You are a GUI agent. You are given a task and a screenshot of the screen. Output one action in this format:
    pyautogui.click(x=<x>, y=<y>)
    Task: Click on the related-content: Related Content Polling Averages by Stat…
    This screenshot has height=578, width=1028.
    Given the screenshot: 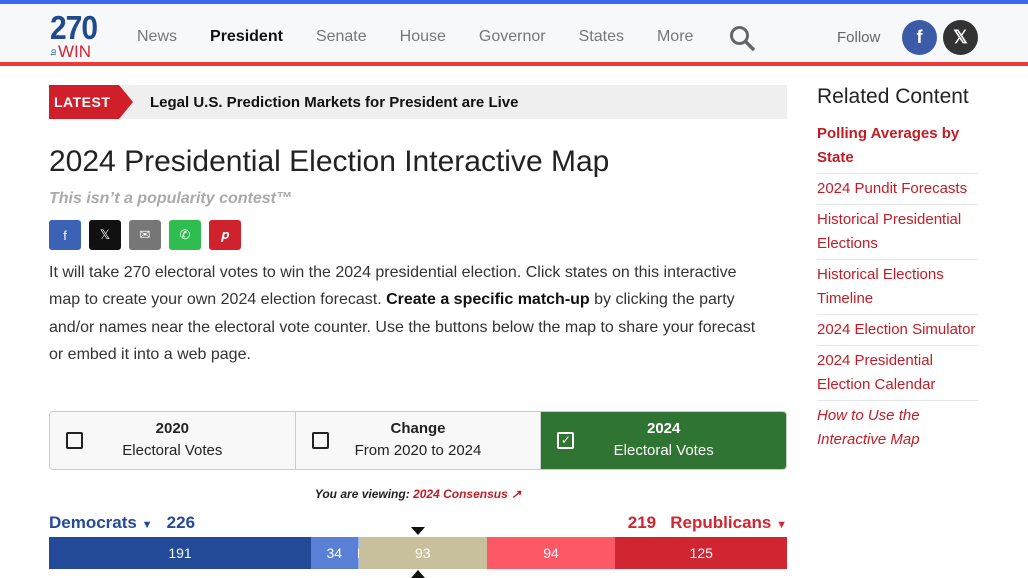 What is the action you would take?
    pyautogui.click(x=897, y=270)
    